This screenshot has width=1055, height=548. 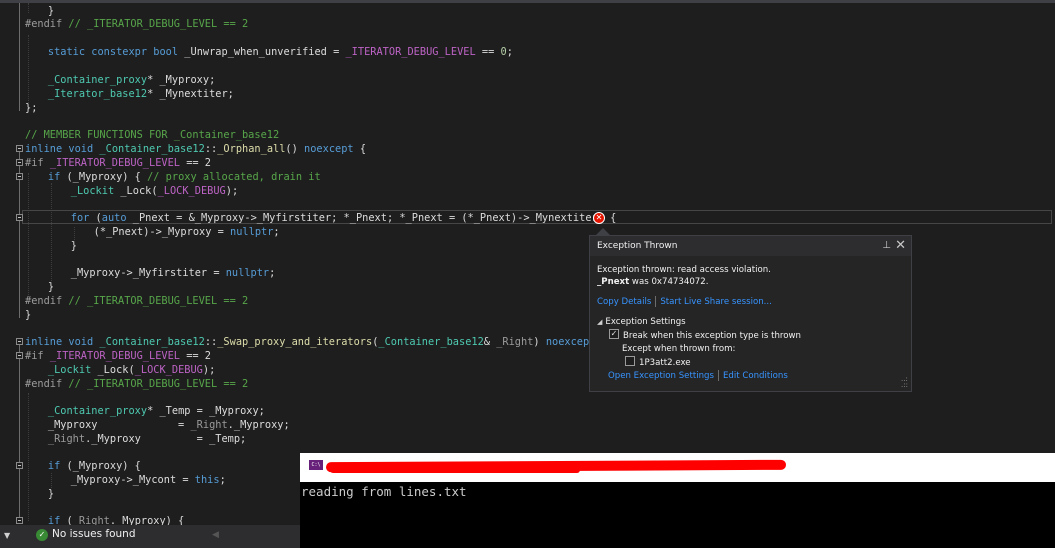 I want to click on code-token: );, so click(x=209, y=370).